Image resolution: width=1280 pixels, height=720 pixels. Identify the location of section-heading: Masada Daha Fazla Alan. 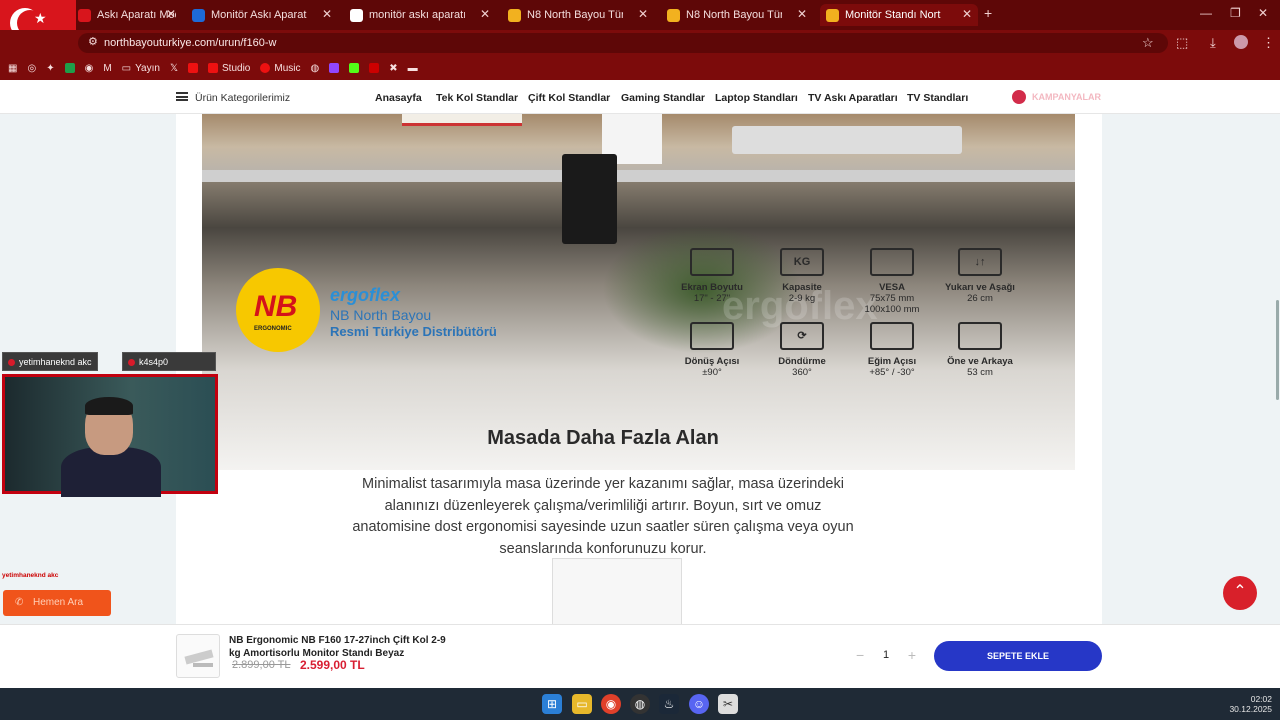
(603, 438).